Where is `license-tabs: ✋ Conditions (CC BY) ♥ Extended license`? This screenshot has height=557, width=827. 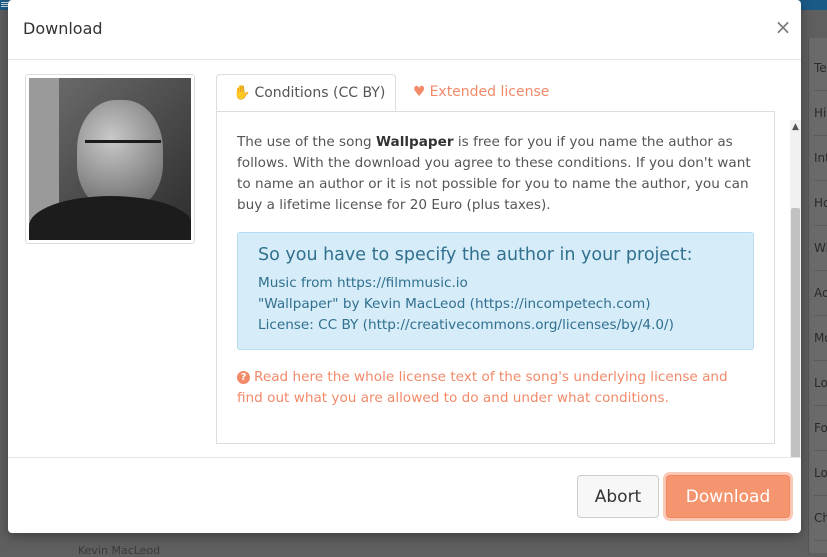 license-tabs: ✋ Conditions (CC BY) ♥ Extended license is located at coordinates (496, 93).